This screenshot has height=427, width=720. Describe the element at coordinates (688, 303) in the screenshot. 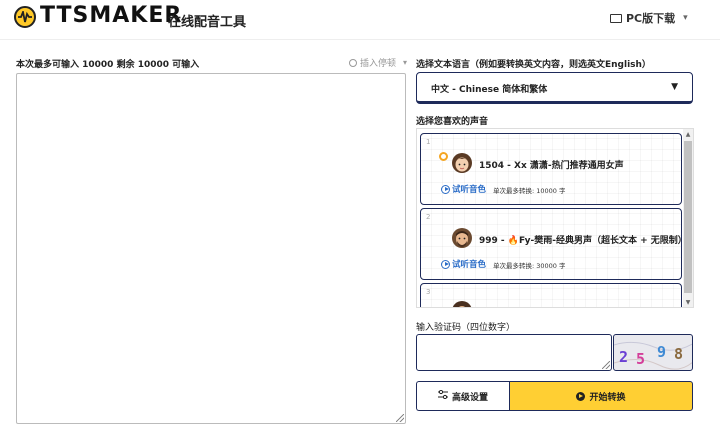

I see `scroll-down-icon: ▼` at that location.